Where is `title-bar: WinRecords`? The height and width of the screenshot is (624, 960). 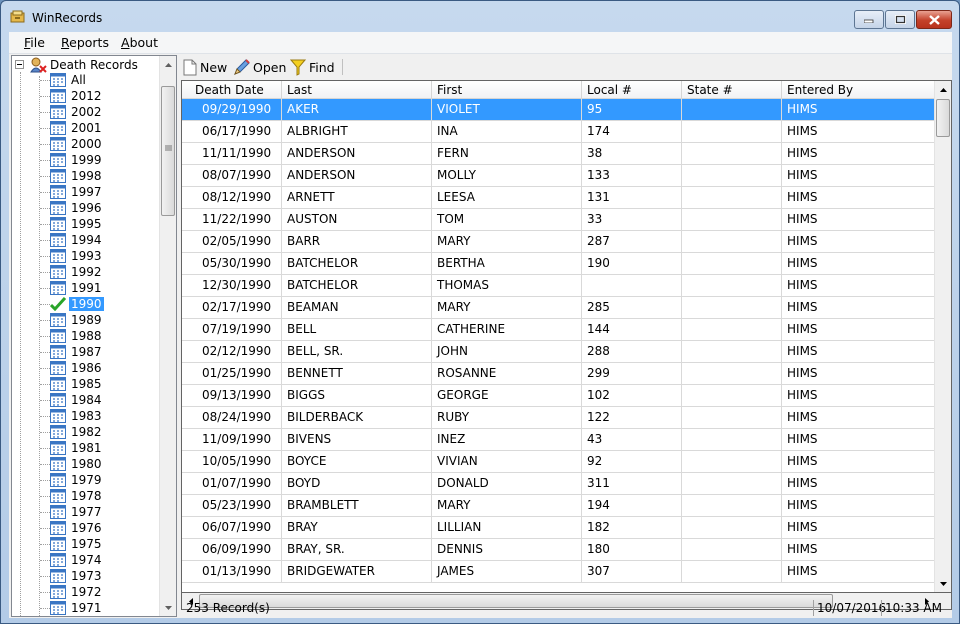
title-bar: WinRecords is located at coordinates (480, 16).